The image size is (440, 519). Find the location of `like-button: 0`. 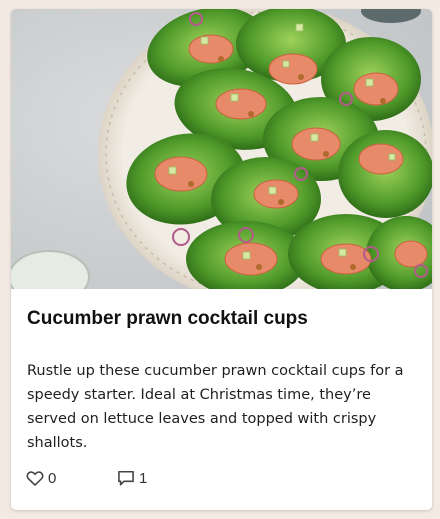

like-button: 0 is located at coordinates (40, 478).